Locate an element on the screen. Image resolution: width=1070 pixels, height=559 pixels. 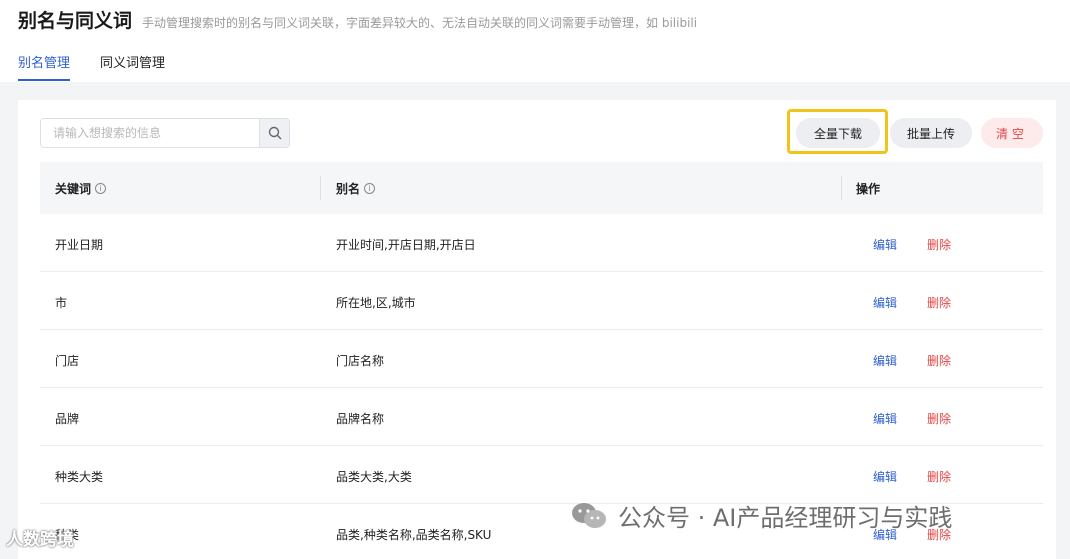
watermark-right-text: 公众号 · AI产品经理研习与实践 is located at coordinates (785, 518).